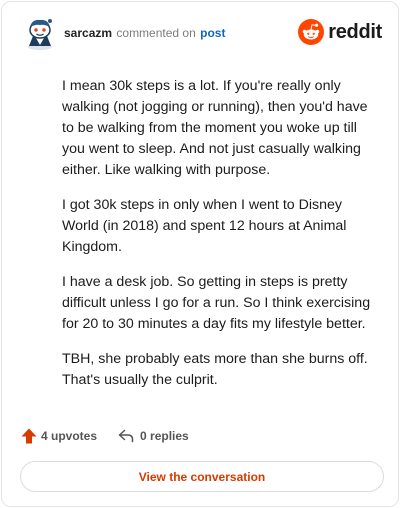  I want to click on user-avatar, so click(40, 34).